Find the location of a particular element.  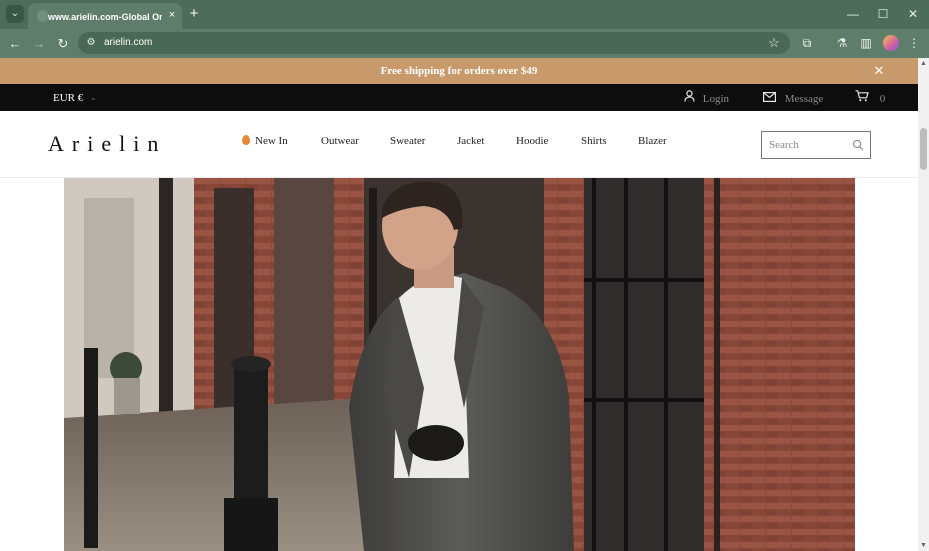

labs-icon: ⚗ is located at coordinates (842, 43).